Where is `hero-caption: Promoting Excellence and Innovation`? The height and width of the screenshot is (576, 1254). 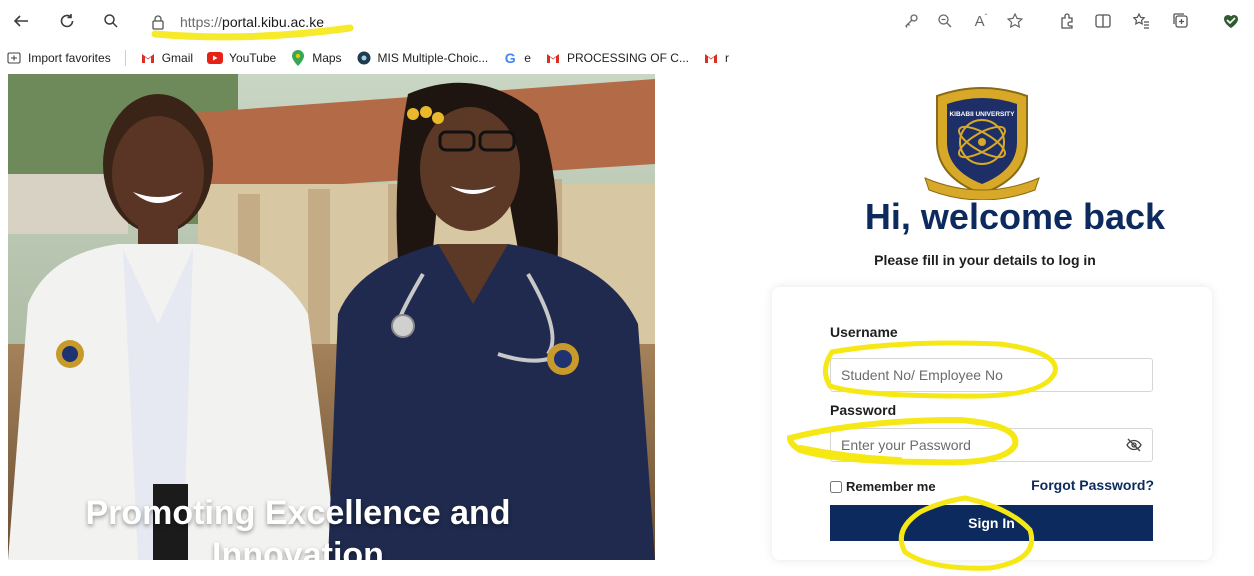
hero-caption: Promoting Excellence and Innovation is located at coordinates (298, 526).